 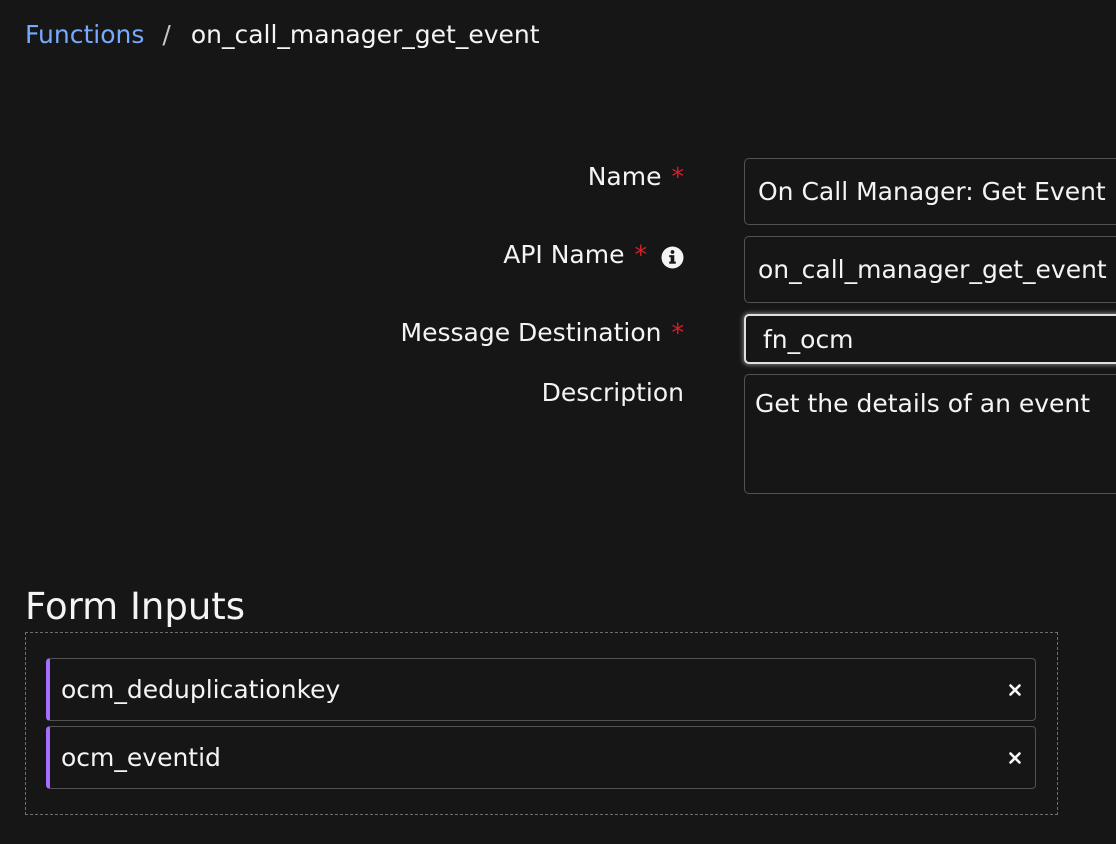 I want to click on api-name-input: on_call_manager_get_event, so click(x=930, y=269).